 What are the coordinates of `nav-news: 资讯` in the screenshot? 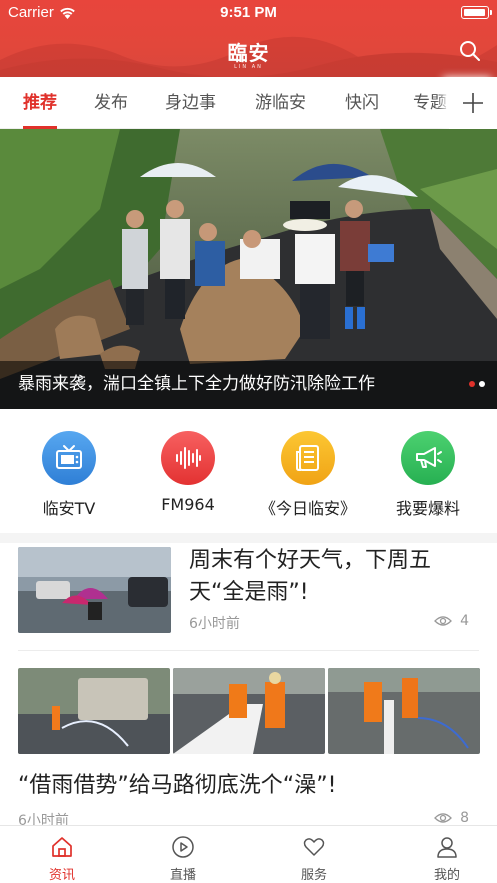 It's located at (62, 854).